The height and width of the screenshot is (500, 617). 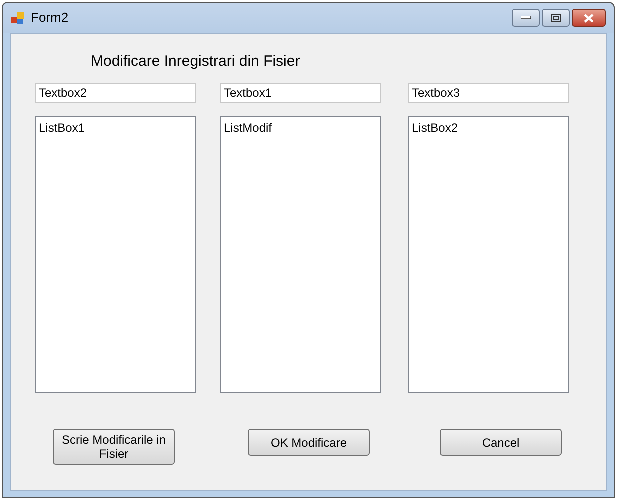 I want to click on window-title: Form2, so click(x=50, y=18).